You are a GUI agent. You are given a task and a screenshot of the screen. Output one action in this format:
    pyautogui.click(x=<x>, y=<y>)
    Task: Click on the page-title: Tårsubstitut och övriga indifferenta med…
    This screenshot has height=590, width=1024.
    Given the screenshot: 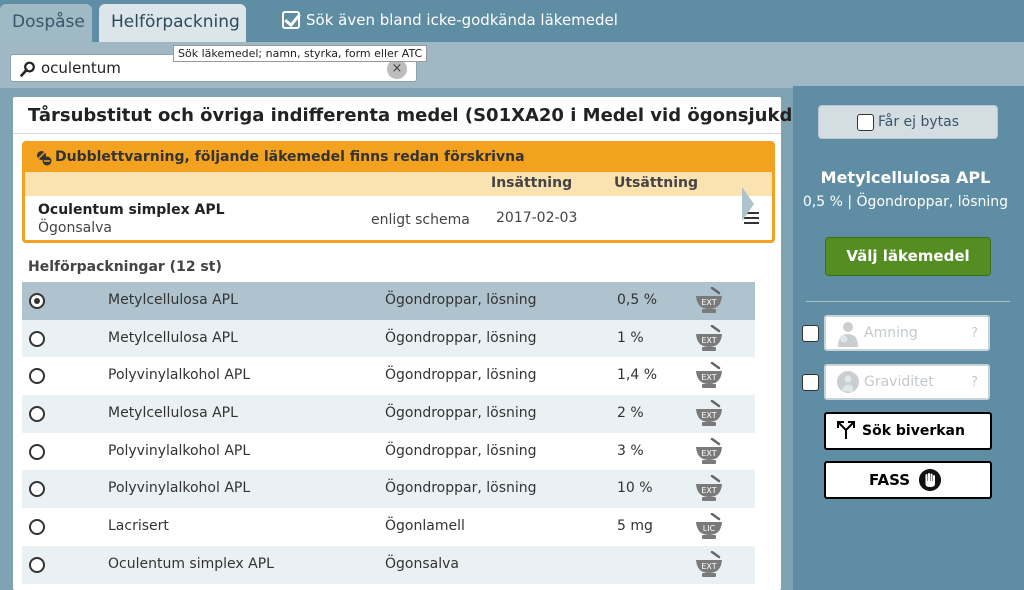 What is the action you would take?
    pyautogui.click(x=440, y=115)
    